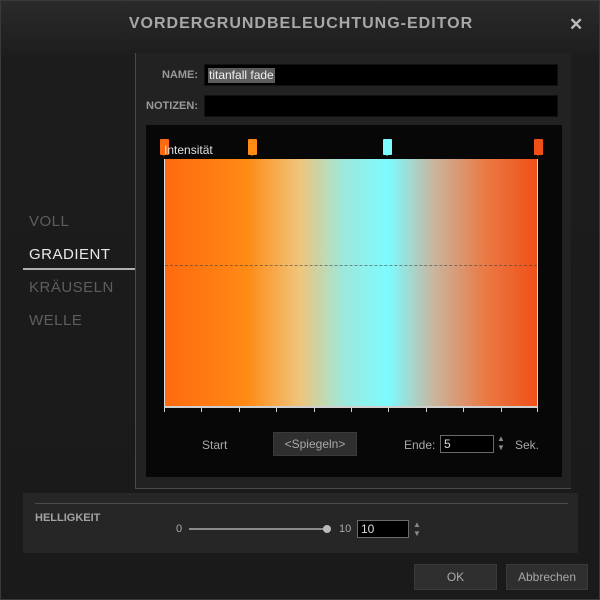 The height and width of the screenshot is (600, 600). I want to click on name-input: titanfall fade, so click(381, 75).